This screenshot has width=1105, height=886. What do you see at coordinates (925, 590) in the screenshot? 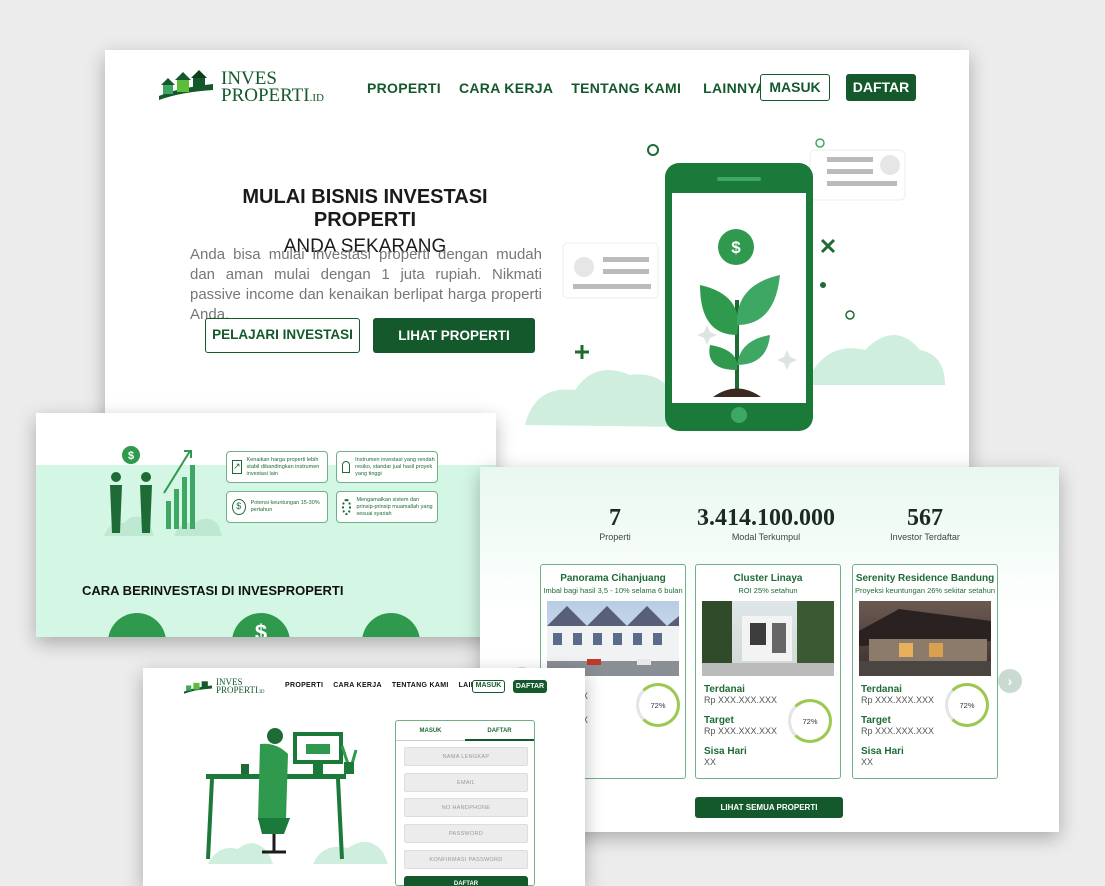
I see `property-subtitle: Proyeksi keuntungan 26% sekitar setahun` at bounding box center [925, 590].